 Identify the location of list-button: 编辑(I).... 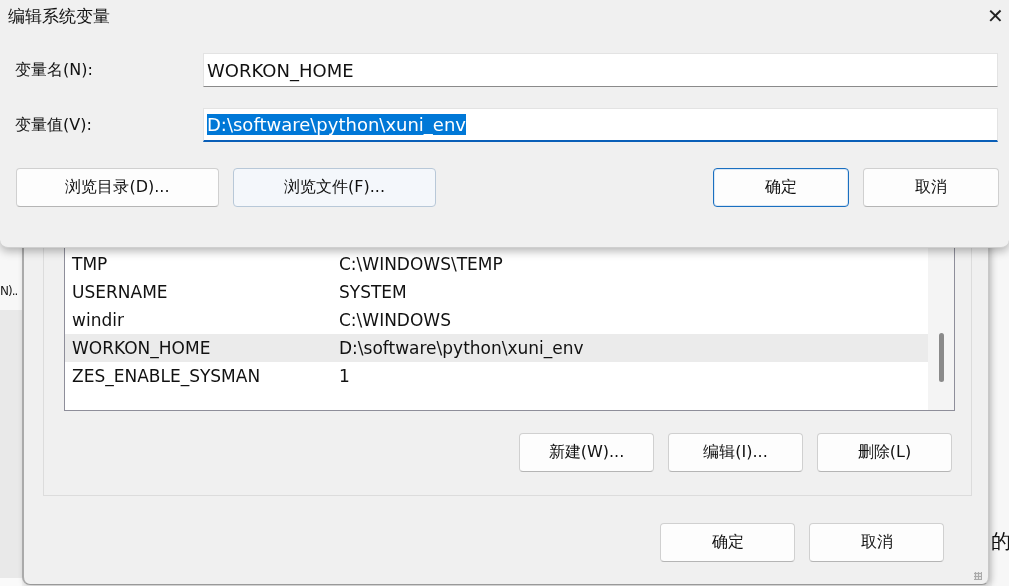
(735, 452).